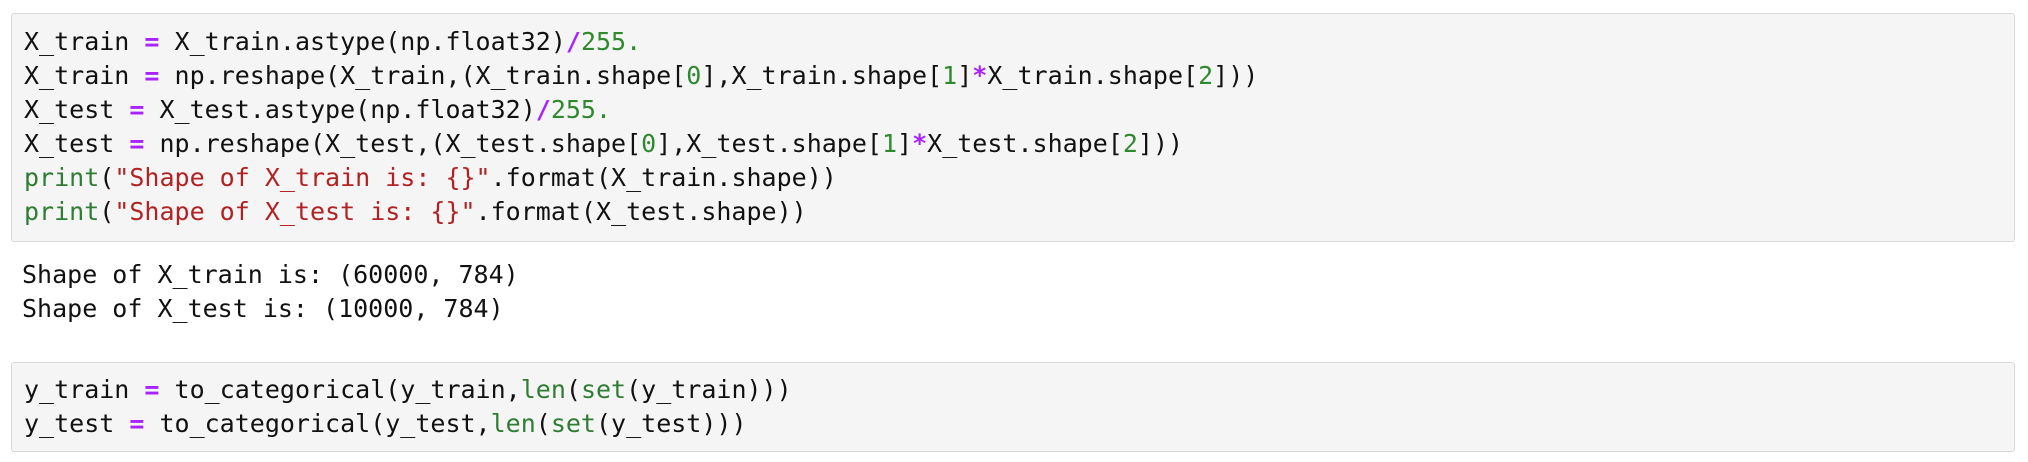 Image resolution: width=2028 pixels, height=462 pixels. I want to click on code-token: X_test.astype(np.float32), so click(340, 109).